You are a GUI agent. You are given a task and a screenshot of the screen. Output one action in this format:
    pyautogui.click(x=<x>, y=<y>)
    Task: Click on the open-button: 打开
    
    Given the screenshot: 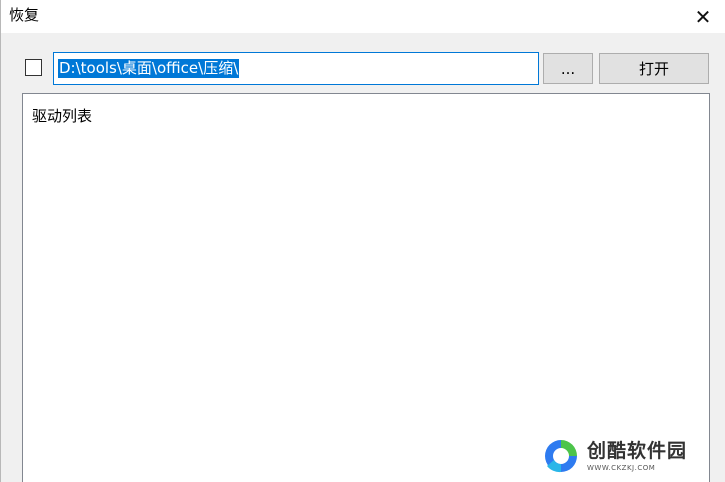 What is the action you would take?
    pyautogui.click(x=654, y=68)
    